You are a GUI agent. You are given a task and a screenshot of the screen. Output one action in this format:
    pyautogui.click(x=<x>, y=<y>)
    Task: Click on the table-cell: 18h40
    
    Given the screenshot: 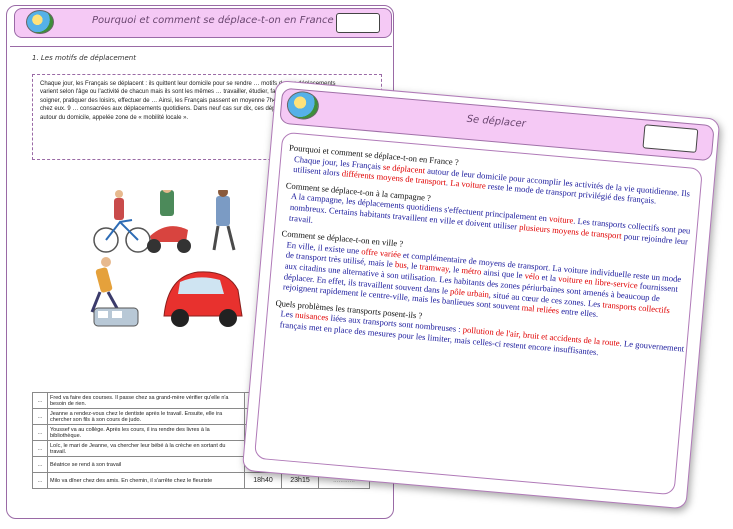 What is the action you would take?
    pyautogui.click(x=263, y=480)
    